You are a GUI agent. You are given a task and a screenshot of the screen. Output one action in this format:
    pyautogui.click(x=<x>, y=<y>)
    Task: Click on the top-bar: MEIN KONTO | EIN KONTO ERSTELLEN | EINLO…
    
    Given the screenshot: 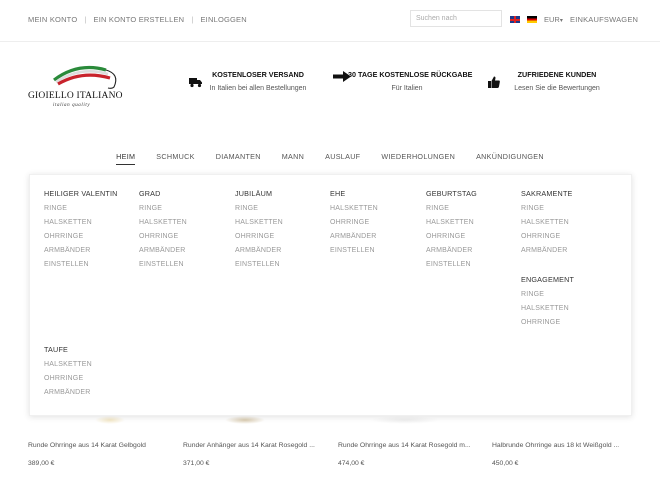 What is the action you would take?
    pyautogui.click(x=330, y=21)
    